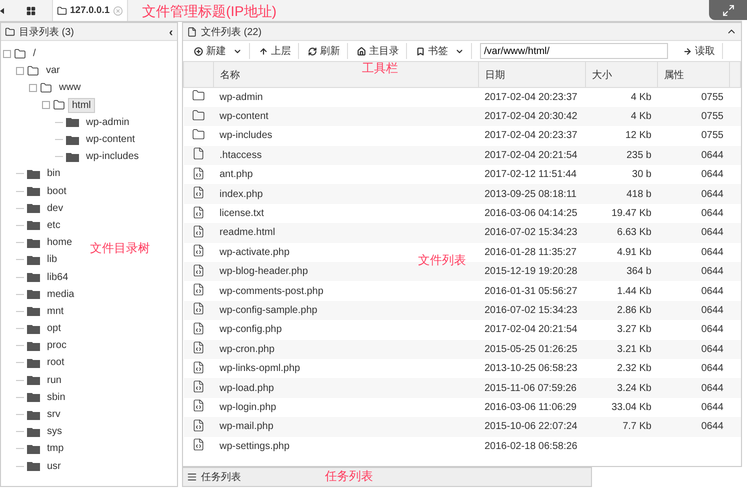 This screenshot has height=498, width=747. What do you see at coordinates (269, 310) in the screenshot?
I see `file-name: wp-config-sample.php` at bounding box center [269, 310].